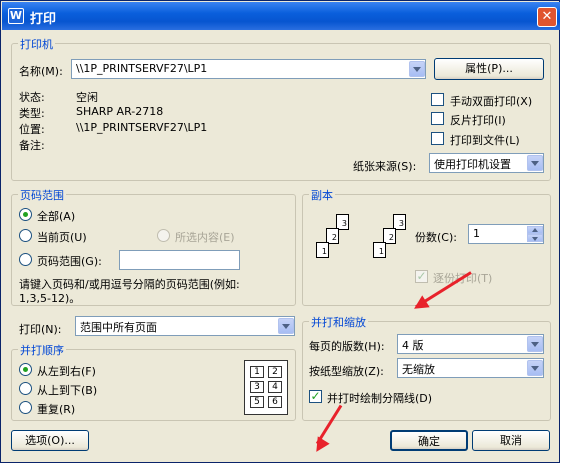  Describe the element at coordinates (66, 371) in the screenshot. I see `order-left-to-right-label: 从左到右(F)` at that location.